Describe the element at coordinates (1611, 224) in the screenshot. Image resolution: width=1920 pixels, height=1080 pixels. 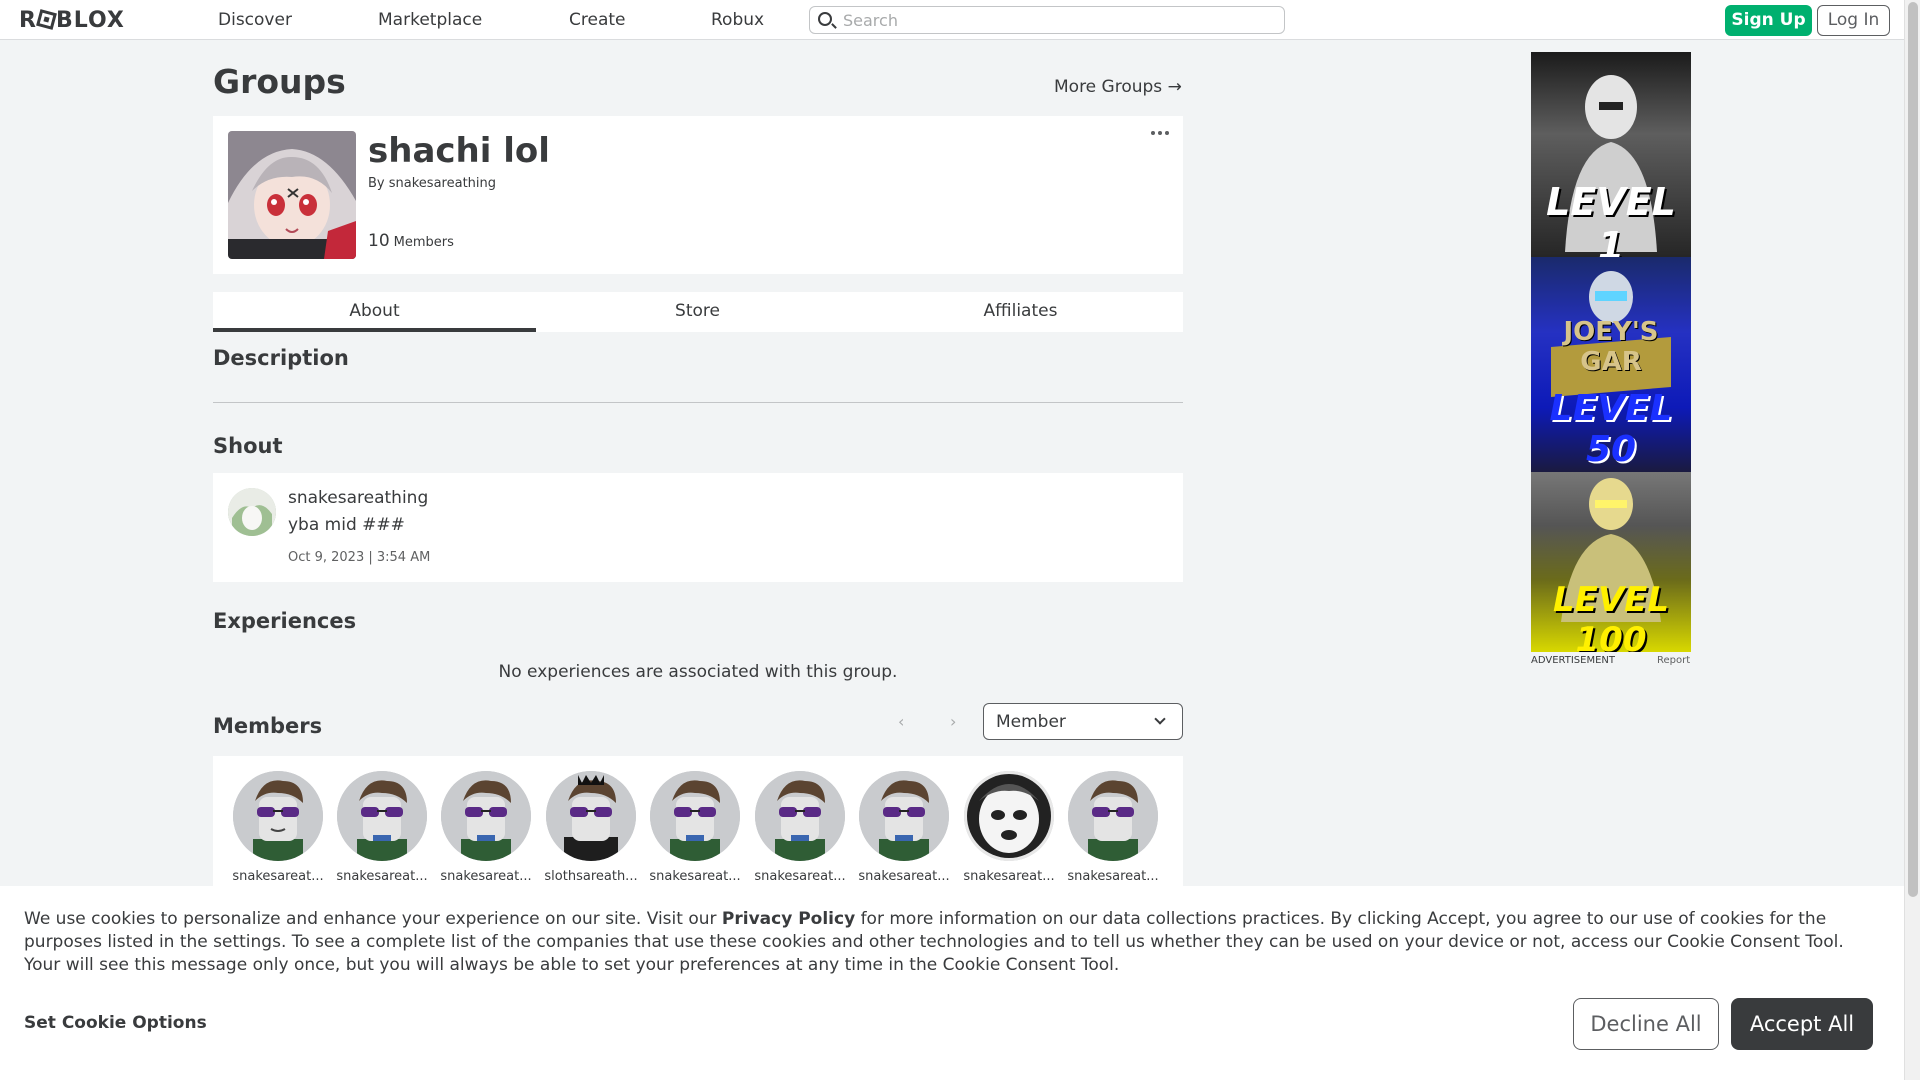
I see `ad-text-level-1: LEVEL 1` at that location.